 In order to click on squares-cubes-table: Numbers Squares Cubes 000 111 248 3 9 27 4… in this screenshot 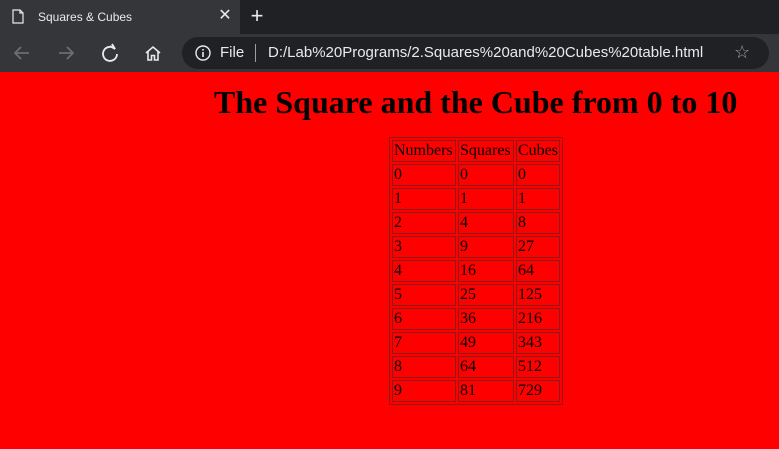, I will do `click(476, 271)`.